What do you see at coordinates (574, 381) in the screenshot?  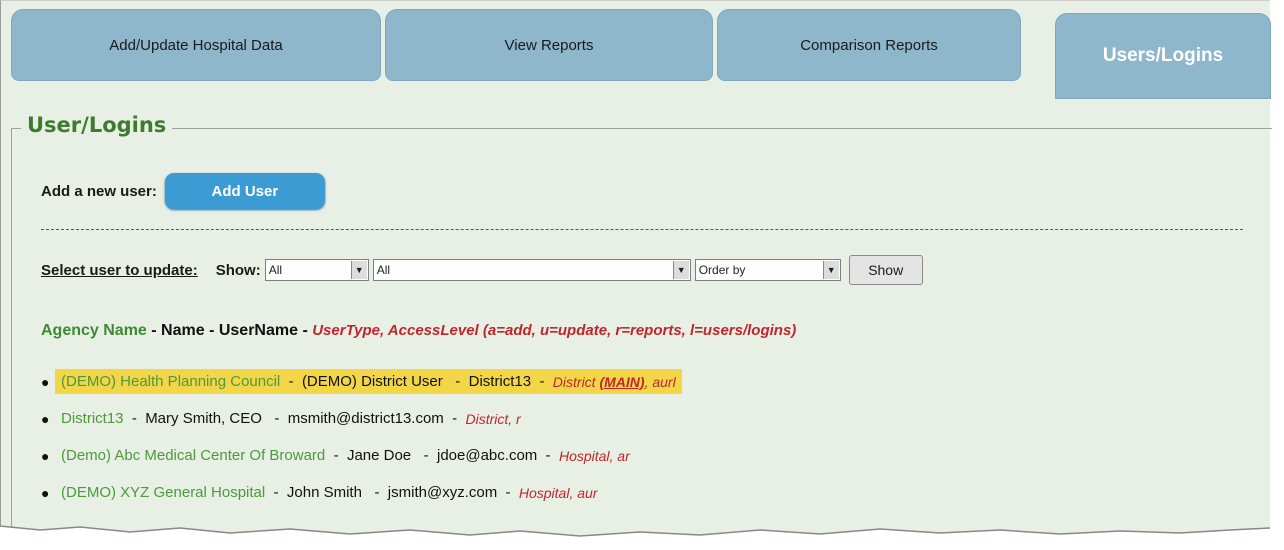 I see `user-type-label: District` at bounding box center [574, 381].